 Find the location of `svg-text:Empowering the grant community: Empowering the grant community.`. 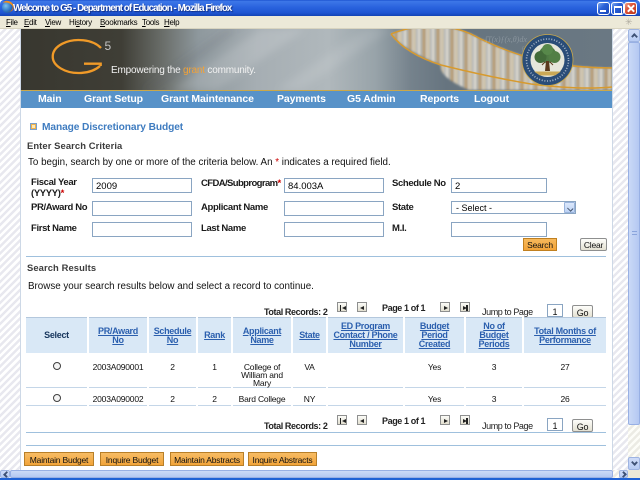

svg-text:Empowering the grant community: Empowering the grant community. is located at coordinates (183, 70).